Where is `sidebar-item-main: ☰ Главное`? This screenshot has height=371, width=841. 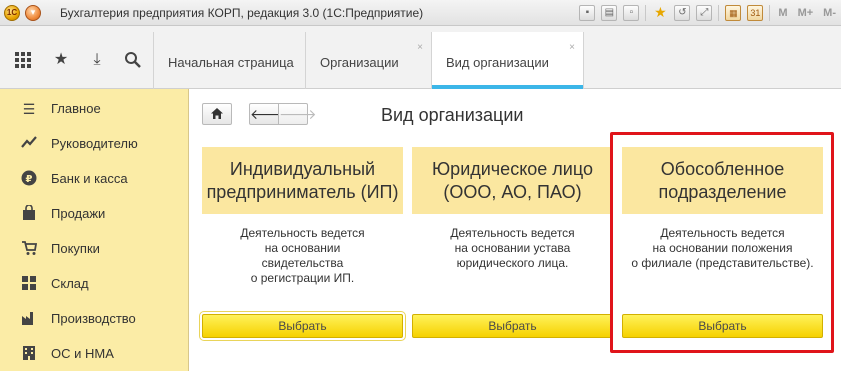 sidebar-item-main: ☰ Главное is located at coordinates (94, 108).